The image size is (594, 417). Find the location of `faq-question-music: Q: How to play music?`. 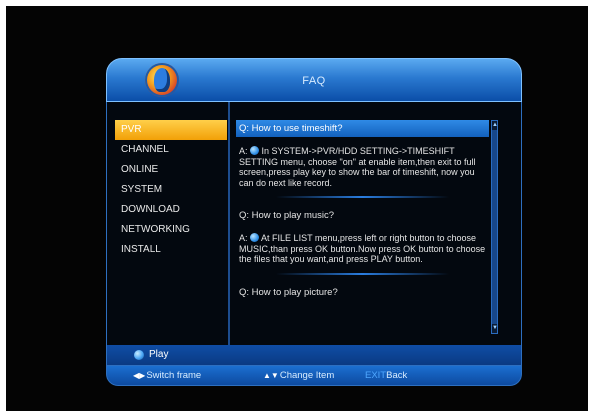

faq-question-music: Q: How to play music? is located at coordinates (362, 215).